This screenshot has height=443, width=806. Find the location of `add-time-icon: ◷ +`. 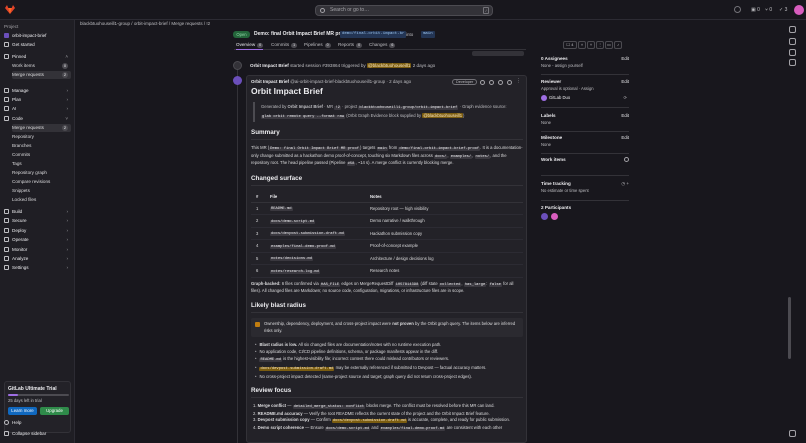

add-time-icon: ◷ + is located at coordinates (625, 184).